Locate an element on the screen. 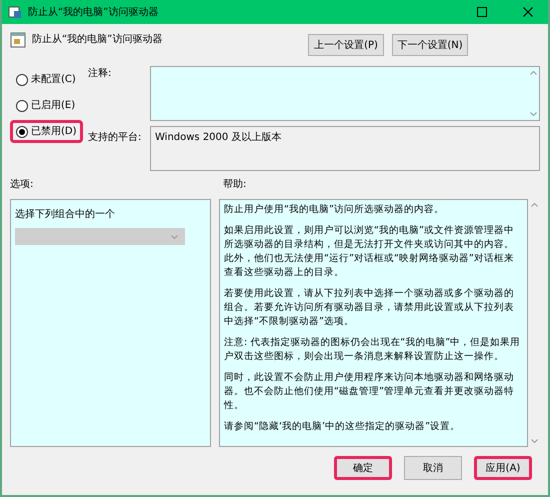  help-paragraph: 如果启用此设置，则用户可以浏览“我的电脑”或文件资源管理器中所选驱动器的目录结构，但是无法打开文件夹或访问其中的内容。此外，他们也无法使用“运行”对话框或“映射网络驱动器”对话框来查看这些驱动器上的目录。 is located at coordinates (369, 252).